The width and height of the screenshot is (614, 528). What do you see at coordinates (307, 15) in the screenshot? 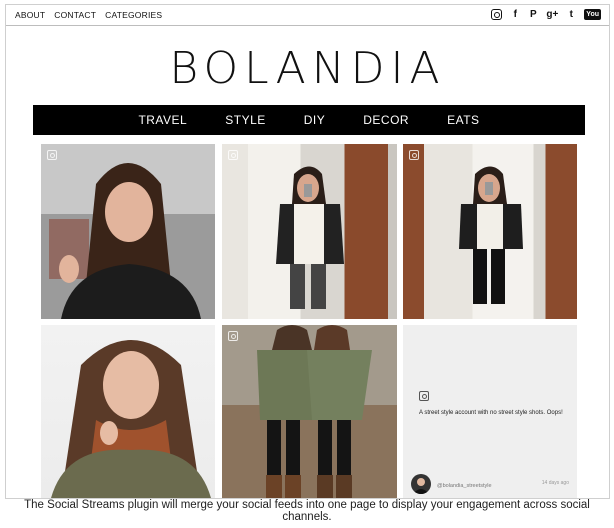
I see `top-bar: ABOUT CONTACT CATEGORIES f P g+ t You` at bounding box center [307, 15].